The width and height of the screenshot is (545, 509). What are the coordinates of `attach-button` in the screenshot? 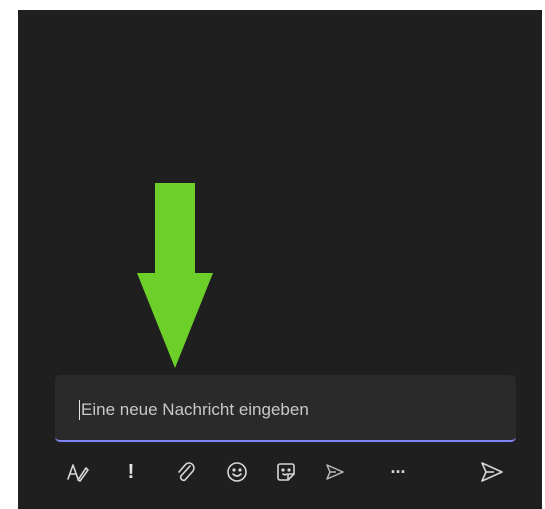 It's located at (186, 472).